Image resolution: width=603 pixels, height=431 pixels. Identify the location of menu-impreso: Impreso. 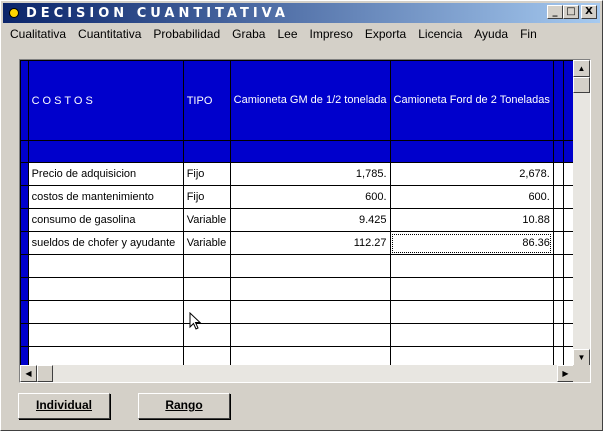
(330, 34).